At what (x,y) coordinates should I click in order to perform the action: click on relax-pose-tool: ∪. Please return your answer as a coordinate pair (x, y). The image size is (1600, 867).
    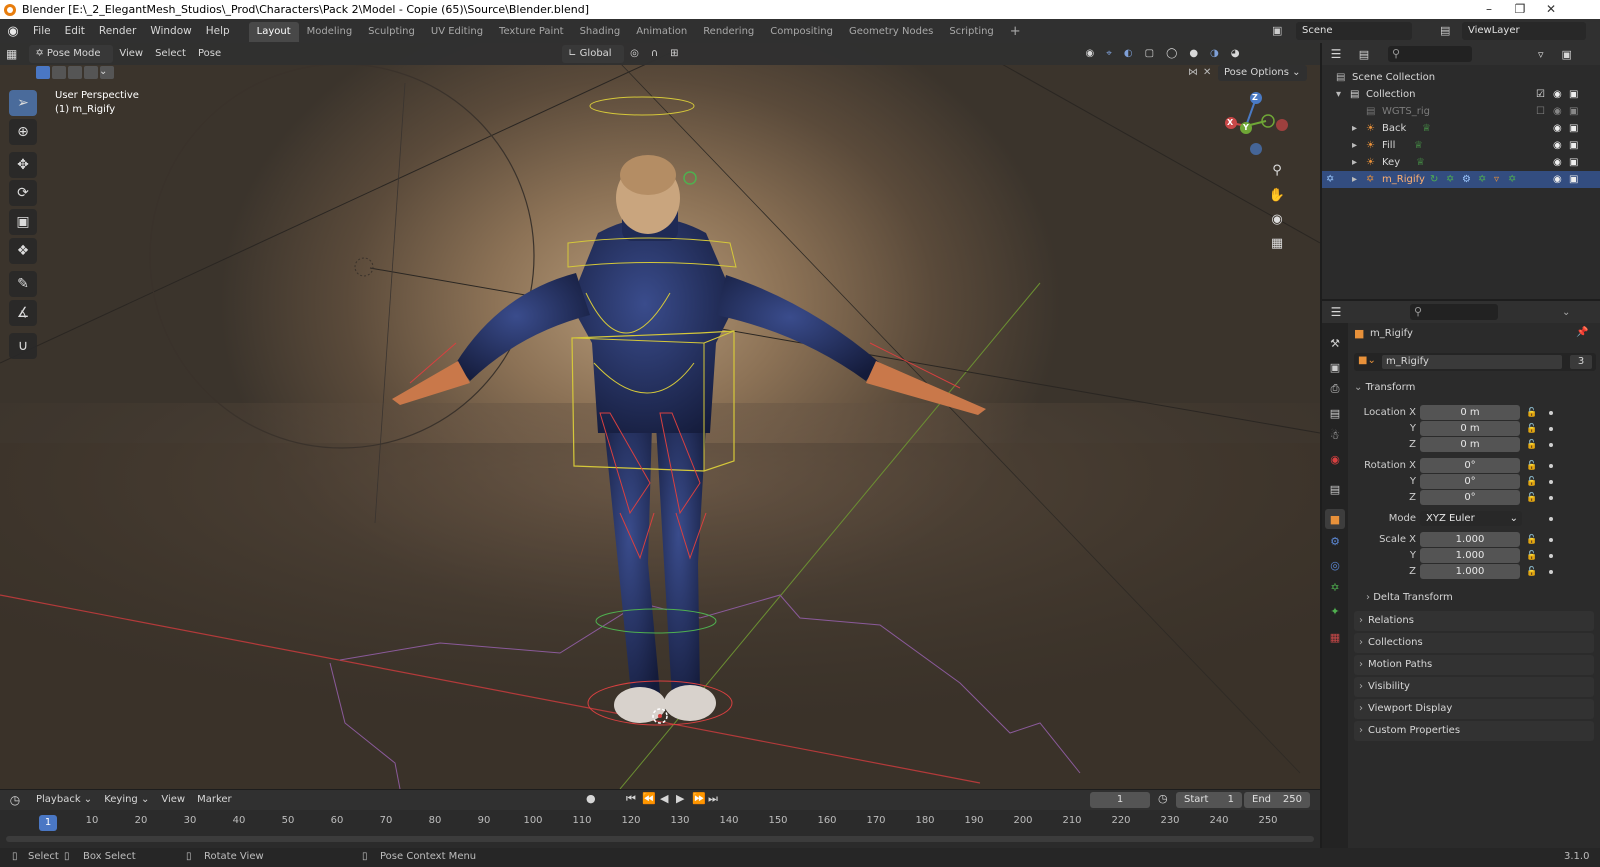
    Looking at the image, I should click on (23, 346).